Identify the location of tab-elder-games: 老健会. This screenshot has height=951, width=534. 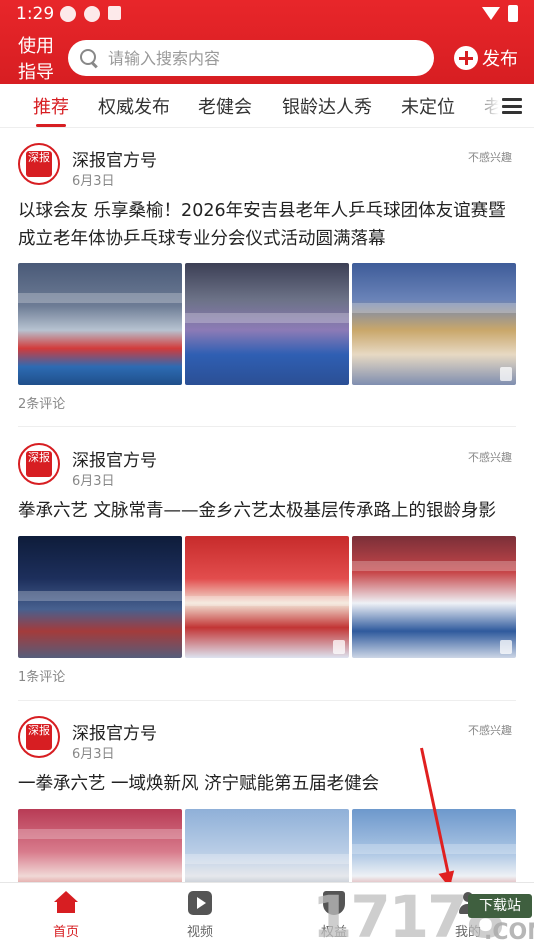
(225, 106).